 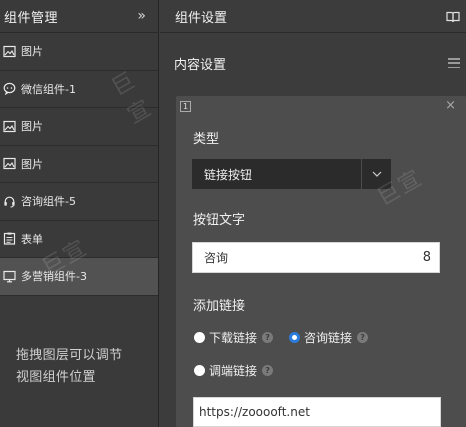 I want to click on radio-download-link: 下载链接 ?, so click(x=234, y=337).